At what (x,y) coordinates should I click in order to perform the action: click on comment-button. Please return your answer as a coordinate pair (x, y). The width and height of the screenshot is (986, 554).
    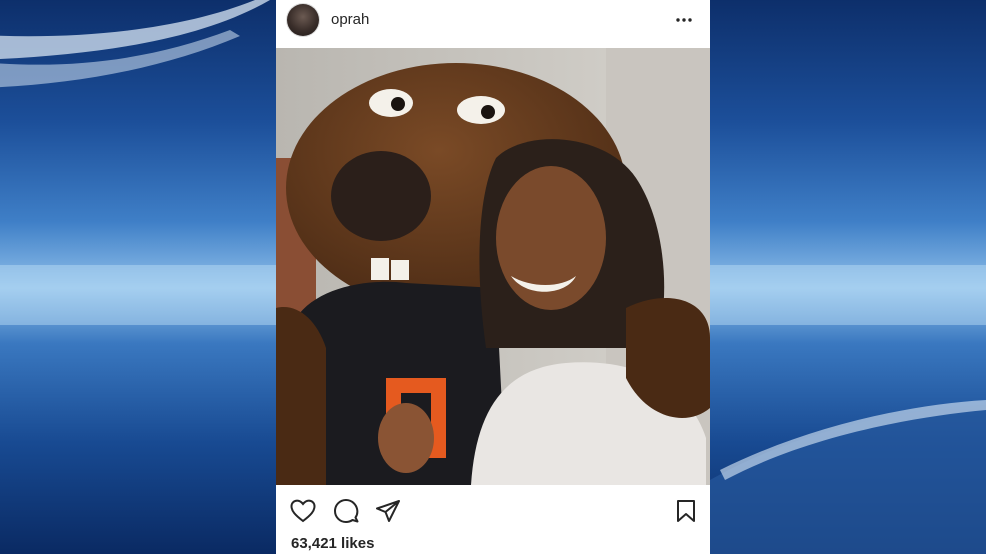
    Looking at the image, I should click on (346, 511).